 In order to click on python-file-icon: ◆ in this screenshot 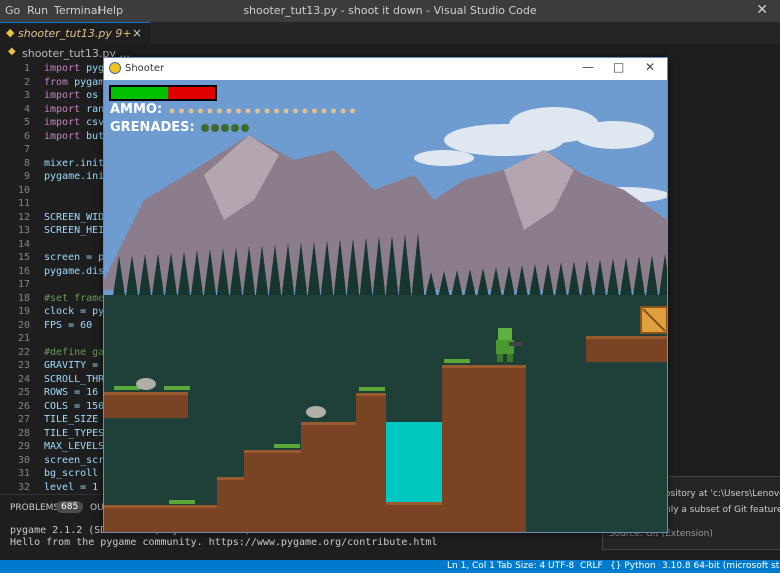, I will do `click(10, 32)`.